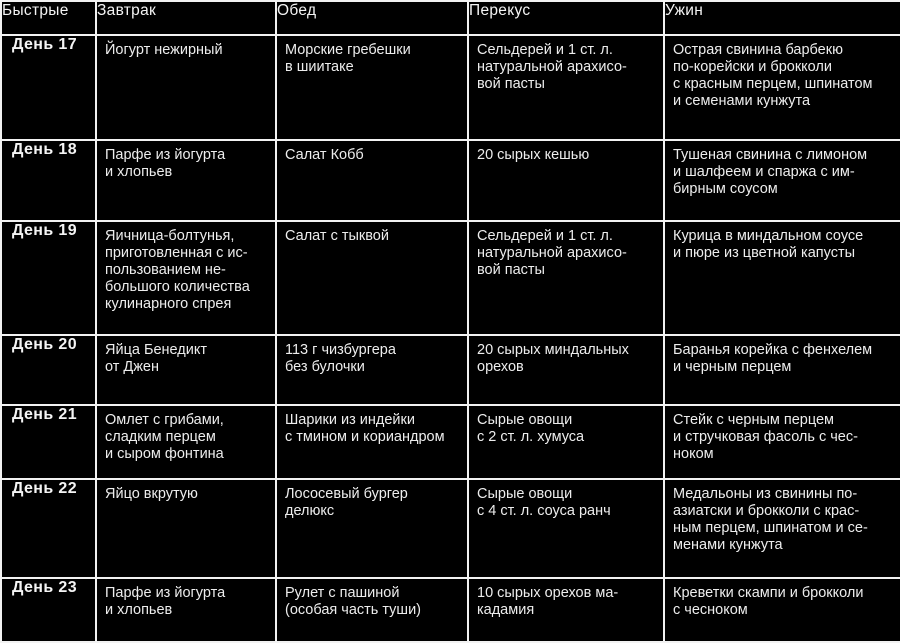  Describe the element at coordinates (45, 587) in the screenshot. I see `day-label: День 23` at that location.